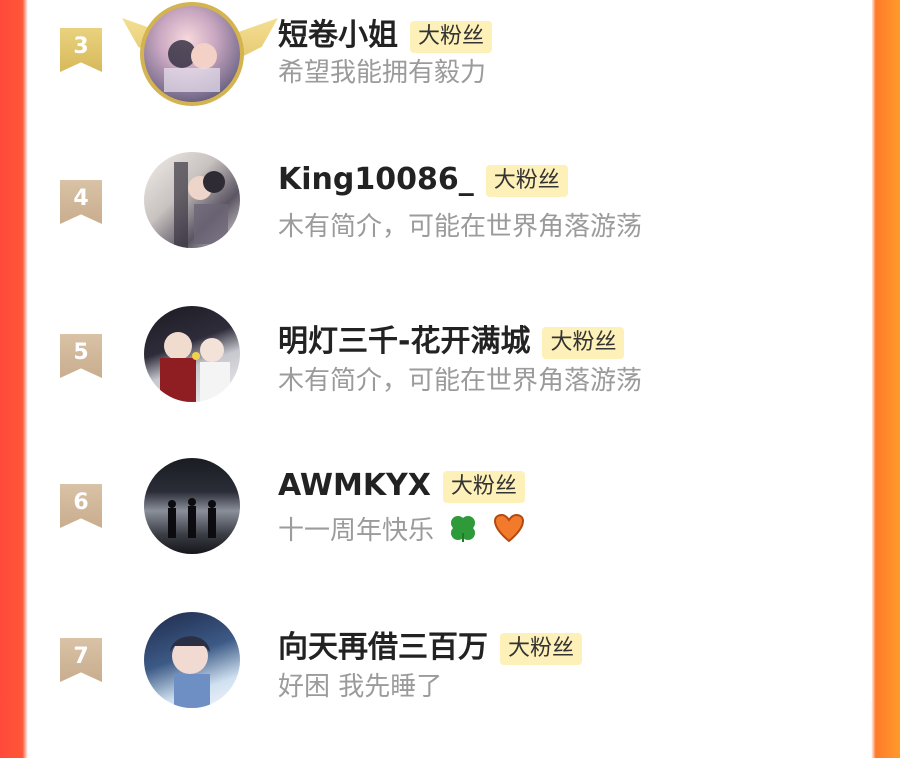  I want to click on fan-bio: 十一周年快乐, so click(401, 530).